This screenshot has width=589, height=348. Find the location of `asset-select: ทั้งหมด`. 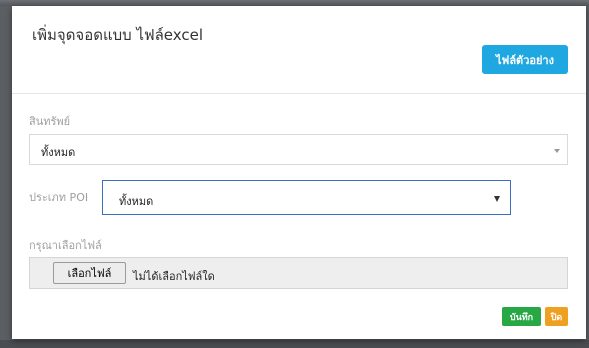

asset-select: ทั้งหมด is located at coordinates (298, 149).